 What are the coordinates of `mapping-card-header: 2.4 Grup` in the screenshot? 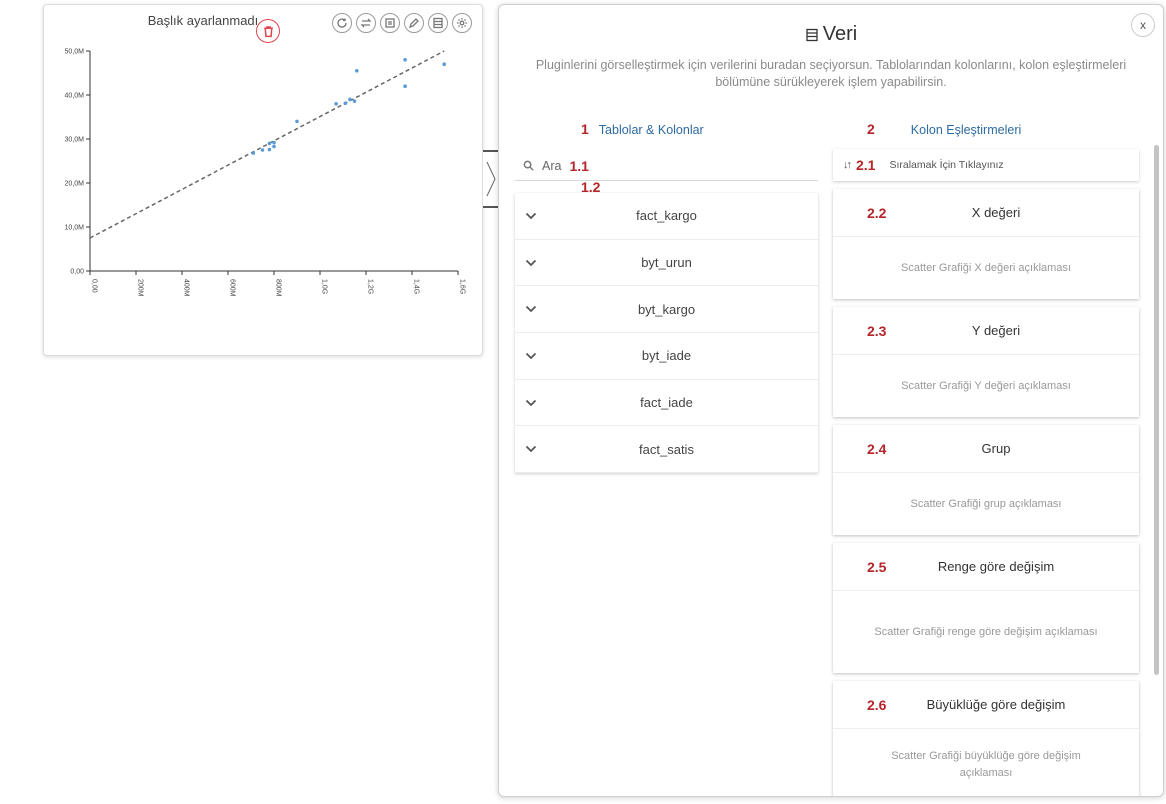 It's located at (986, 449).